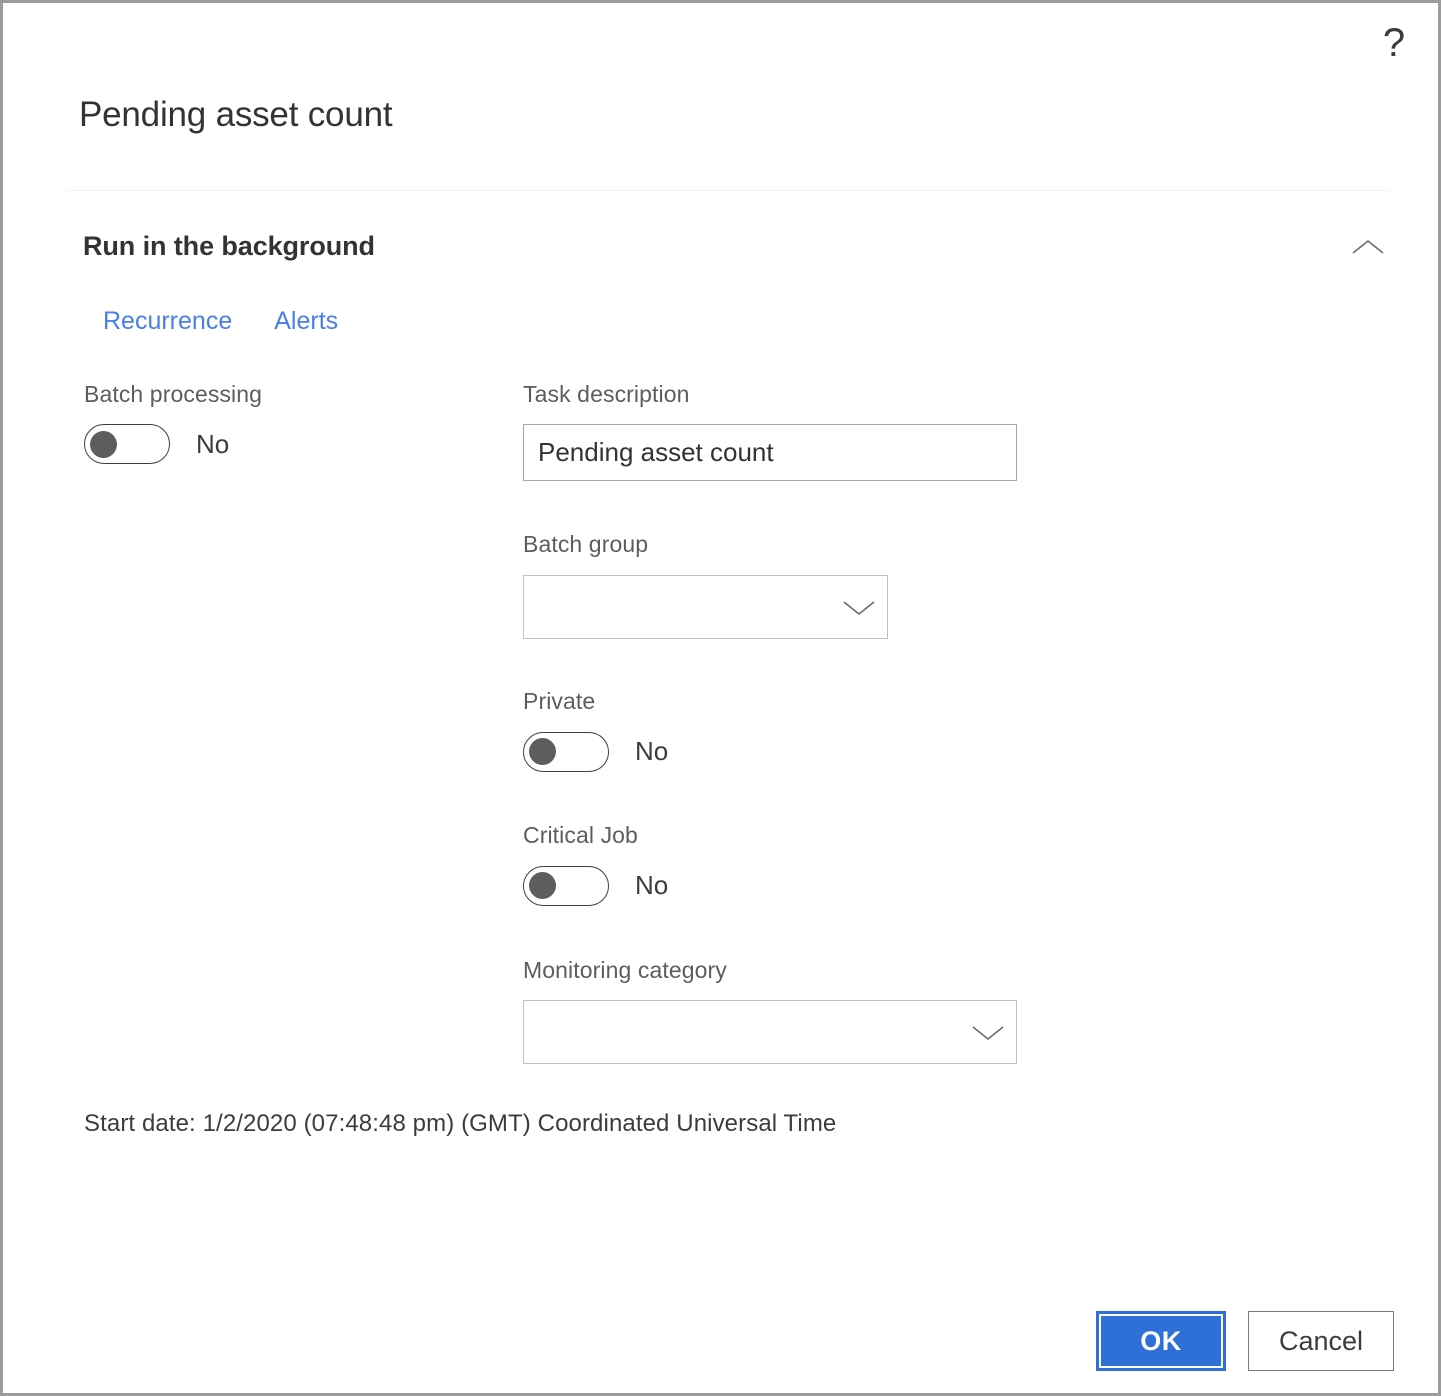  What do you see at coordinates (580, 834) in the screenshot?
I see `critical-job-label: Critical Job` at bounding box center [580, 834].